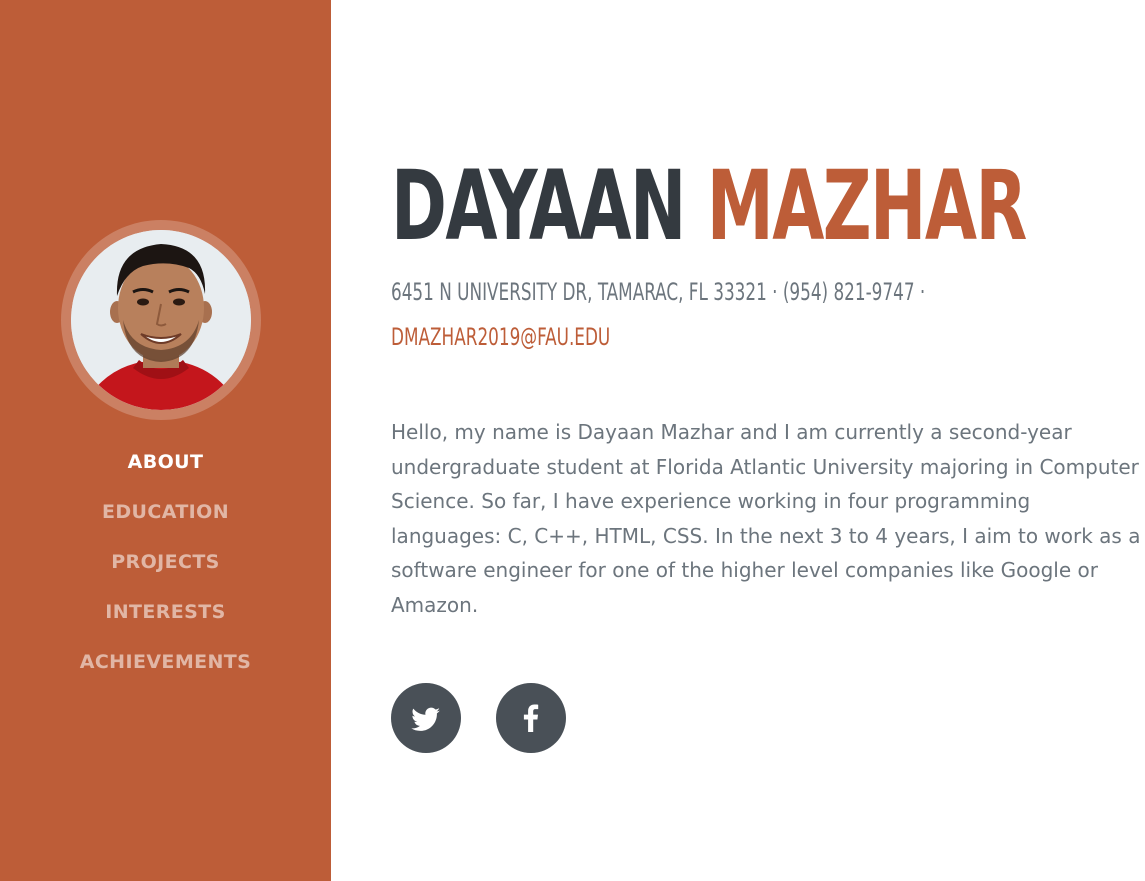 This screenshot has width=1145, height=881. I want to click on facebook-icon, so click(531, 718).